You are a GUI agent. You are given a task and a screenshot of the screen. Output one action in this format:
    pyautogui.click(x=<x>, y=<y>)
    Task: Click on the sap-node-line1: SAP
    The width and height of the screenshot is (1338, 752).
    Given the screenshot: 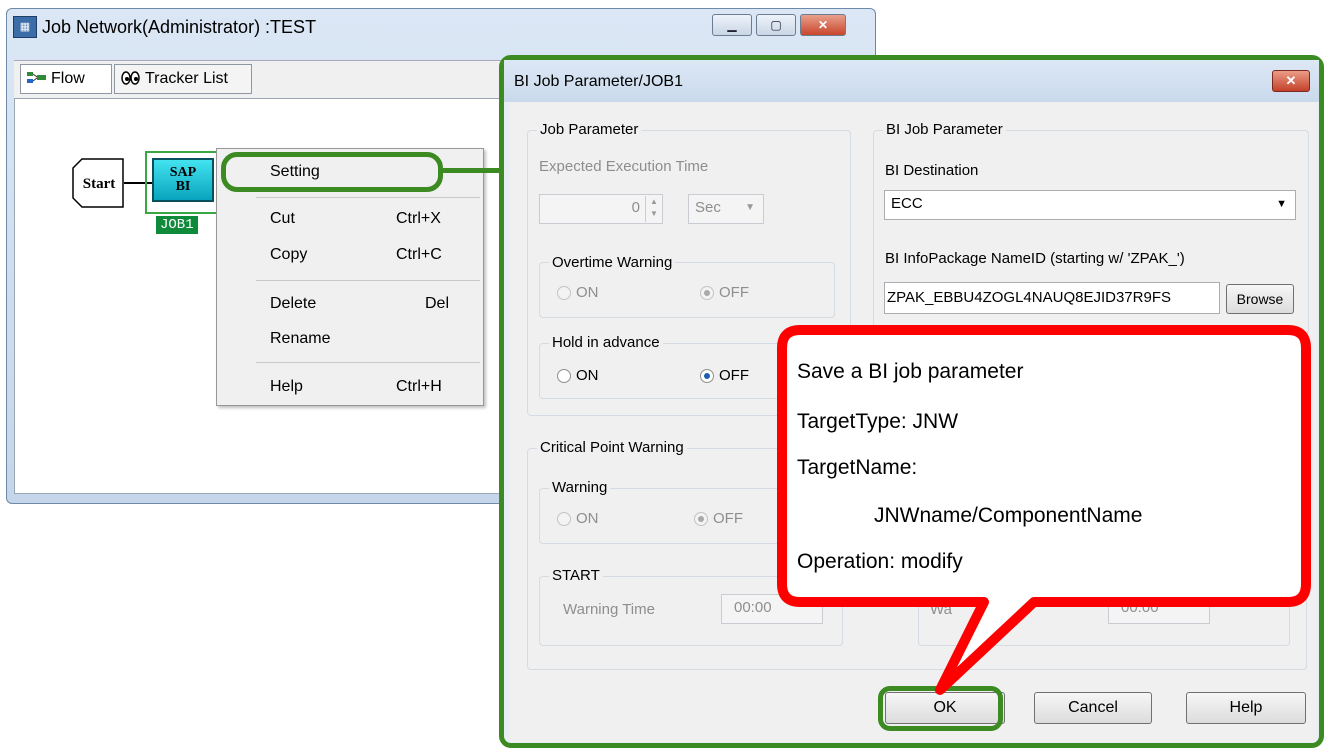 What is the action you would take?
    pyautogui.click(x=183, y=172)
    